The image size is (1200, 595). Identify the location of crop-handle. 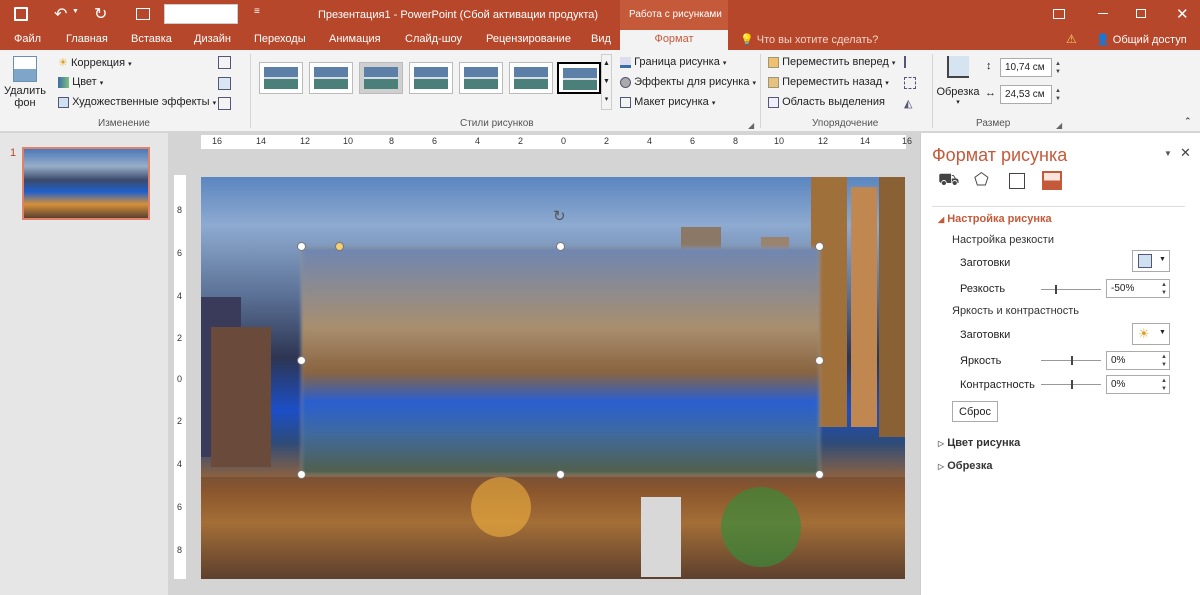
(339, 246).